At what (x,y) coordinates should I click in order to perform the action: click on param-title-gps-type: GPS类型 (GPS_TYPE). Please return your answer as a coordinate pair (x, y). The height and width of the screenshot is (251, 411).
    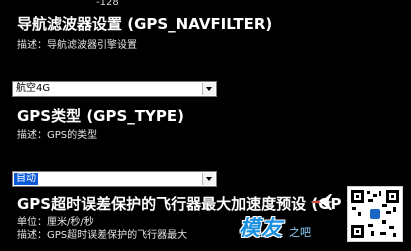
    Looking at the image, I should click on (100, 116).